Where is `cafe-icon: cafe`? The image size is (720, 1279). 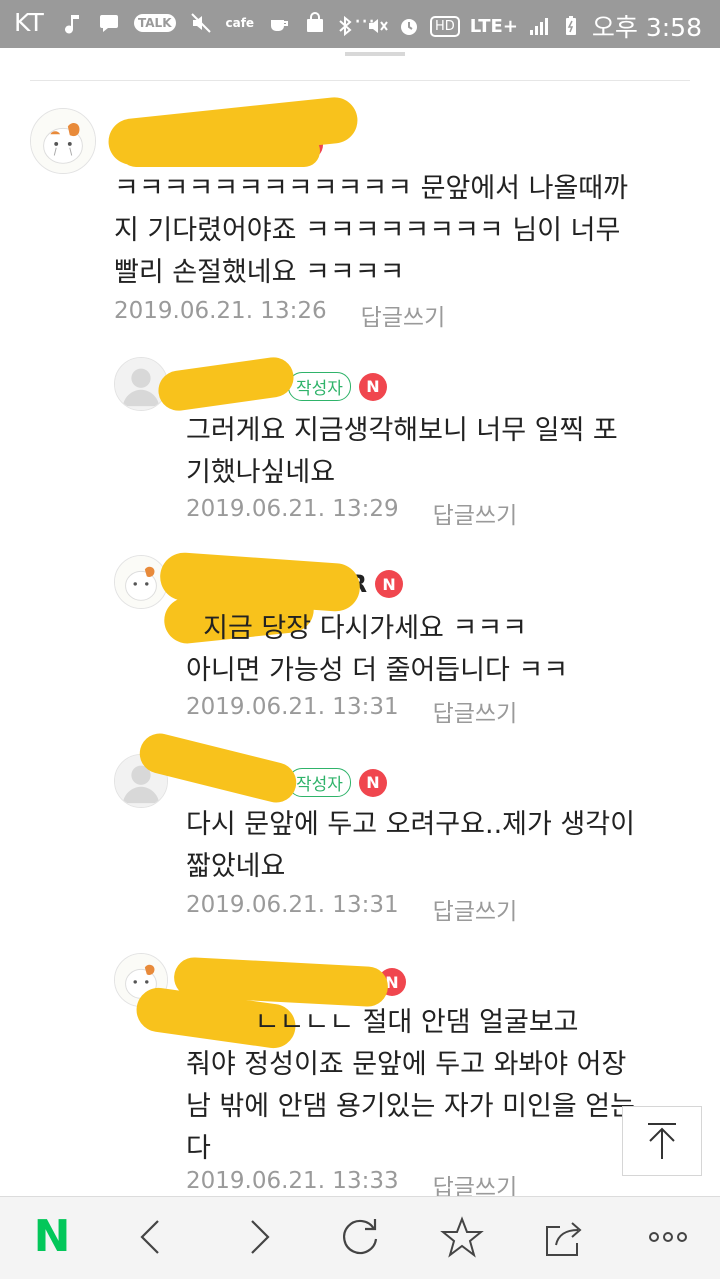
cafe-icon: cafe is located at coordinates (240, 22).